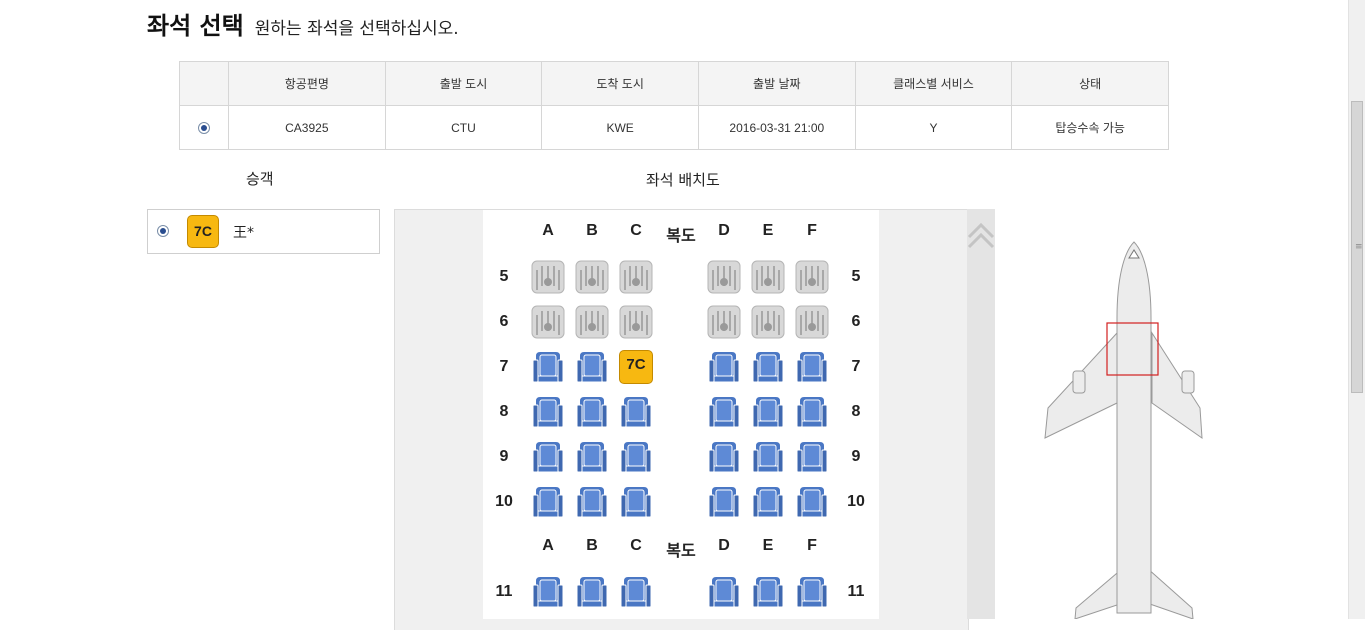  I want to click on seat-5f, so click(812, 277).